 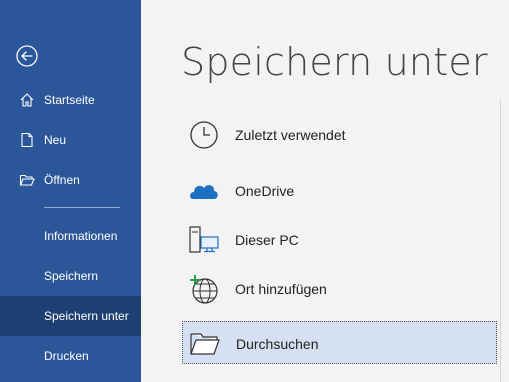 What do you see at coordinates (204, 289) in the screenshot?
I see `add-location-globe-icon` at bounding box center [204, 289].